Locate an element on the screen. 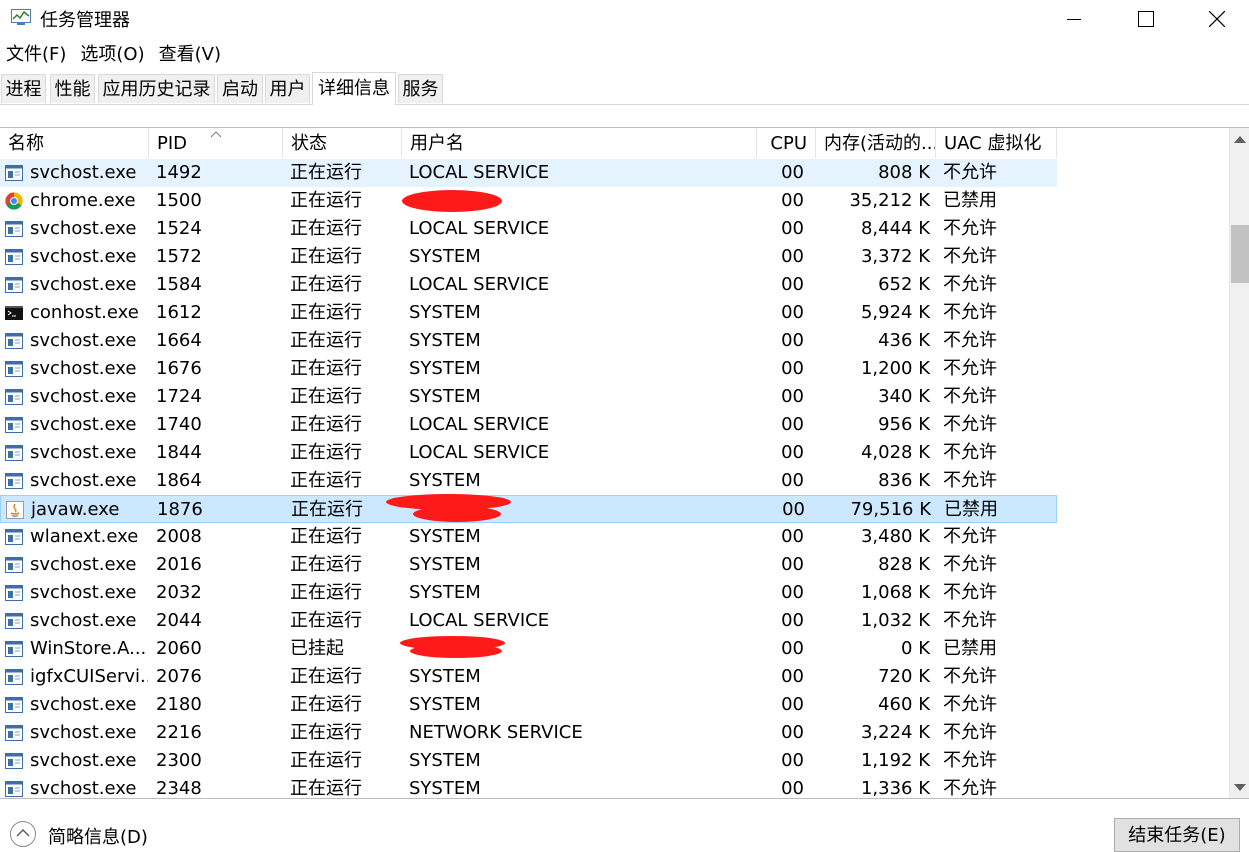 The width and height of the screenshot is (1249, 852). process-pid: 1500 is located at coordinates (179, 200).